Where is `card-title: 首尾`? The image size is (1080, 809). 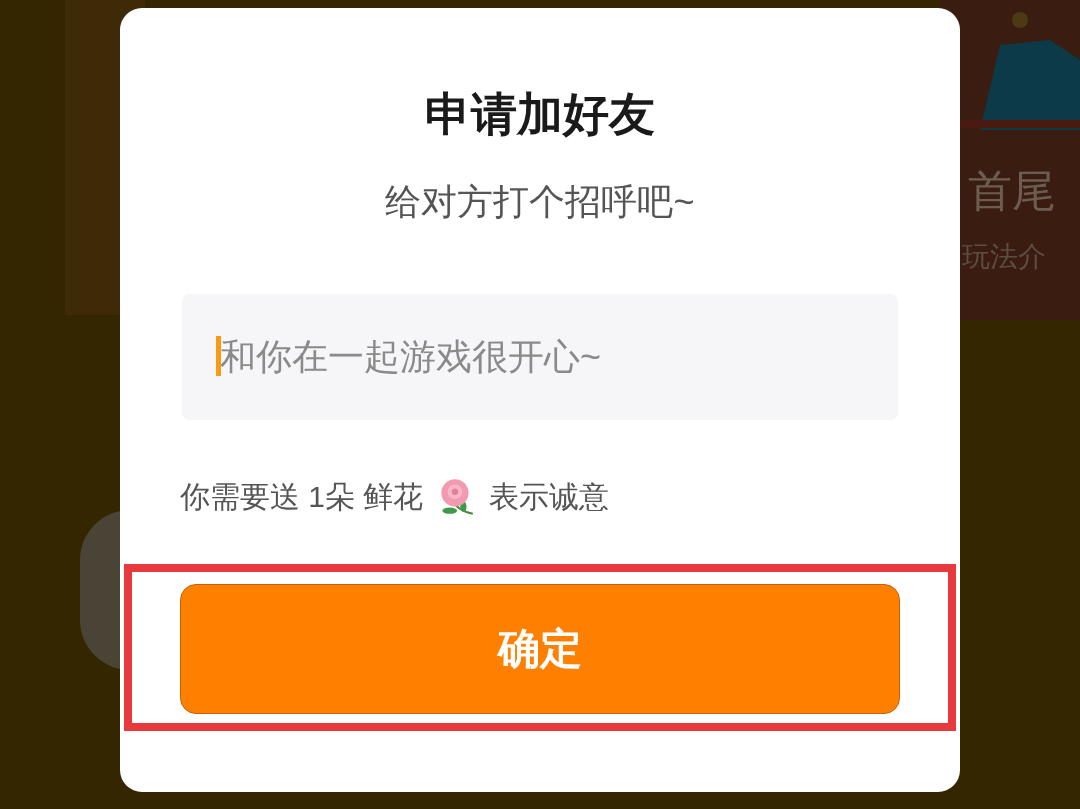
card-title: 首尾 is located at coordinates (1012, 191).